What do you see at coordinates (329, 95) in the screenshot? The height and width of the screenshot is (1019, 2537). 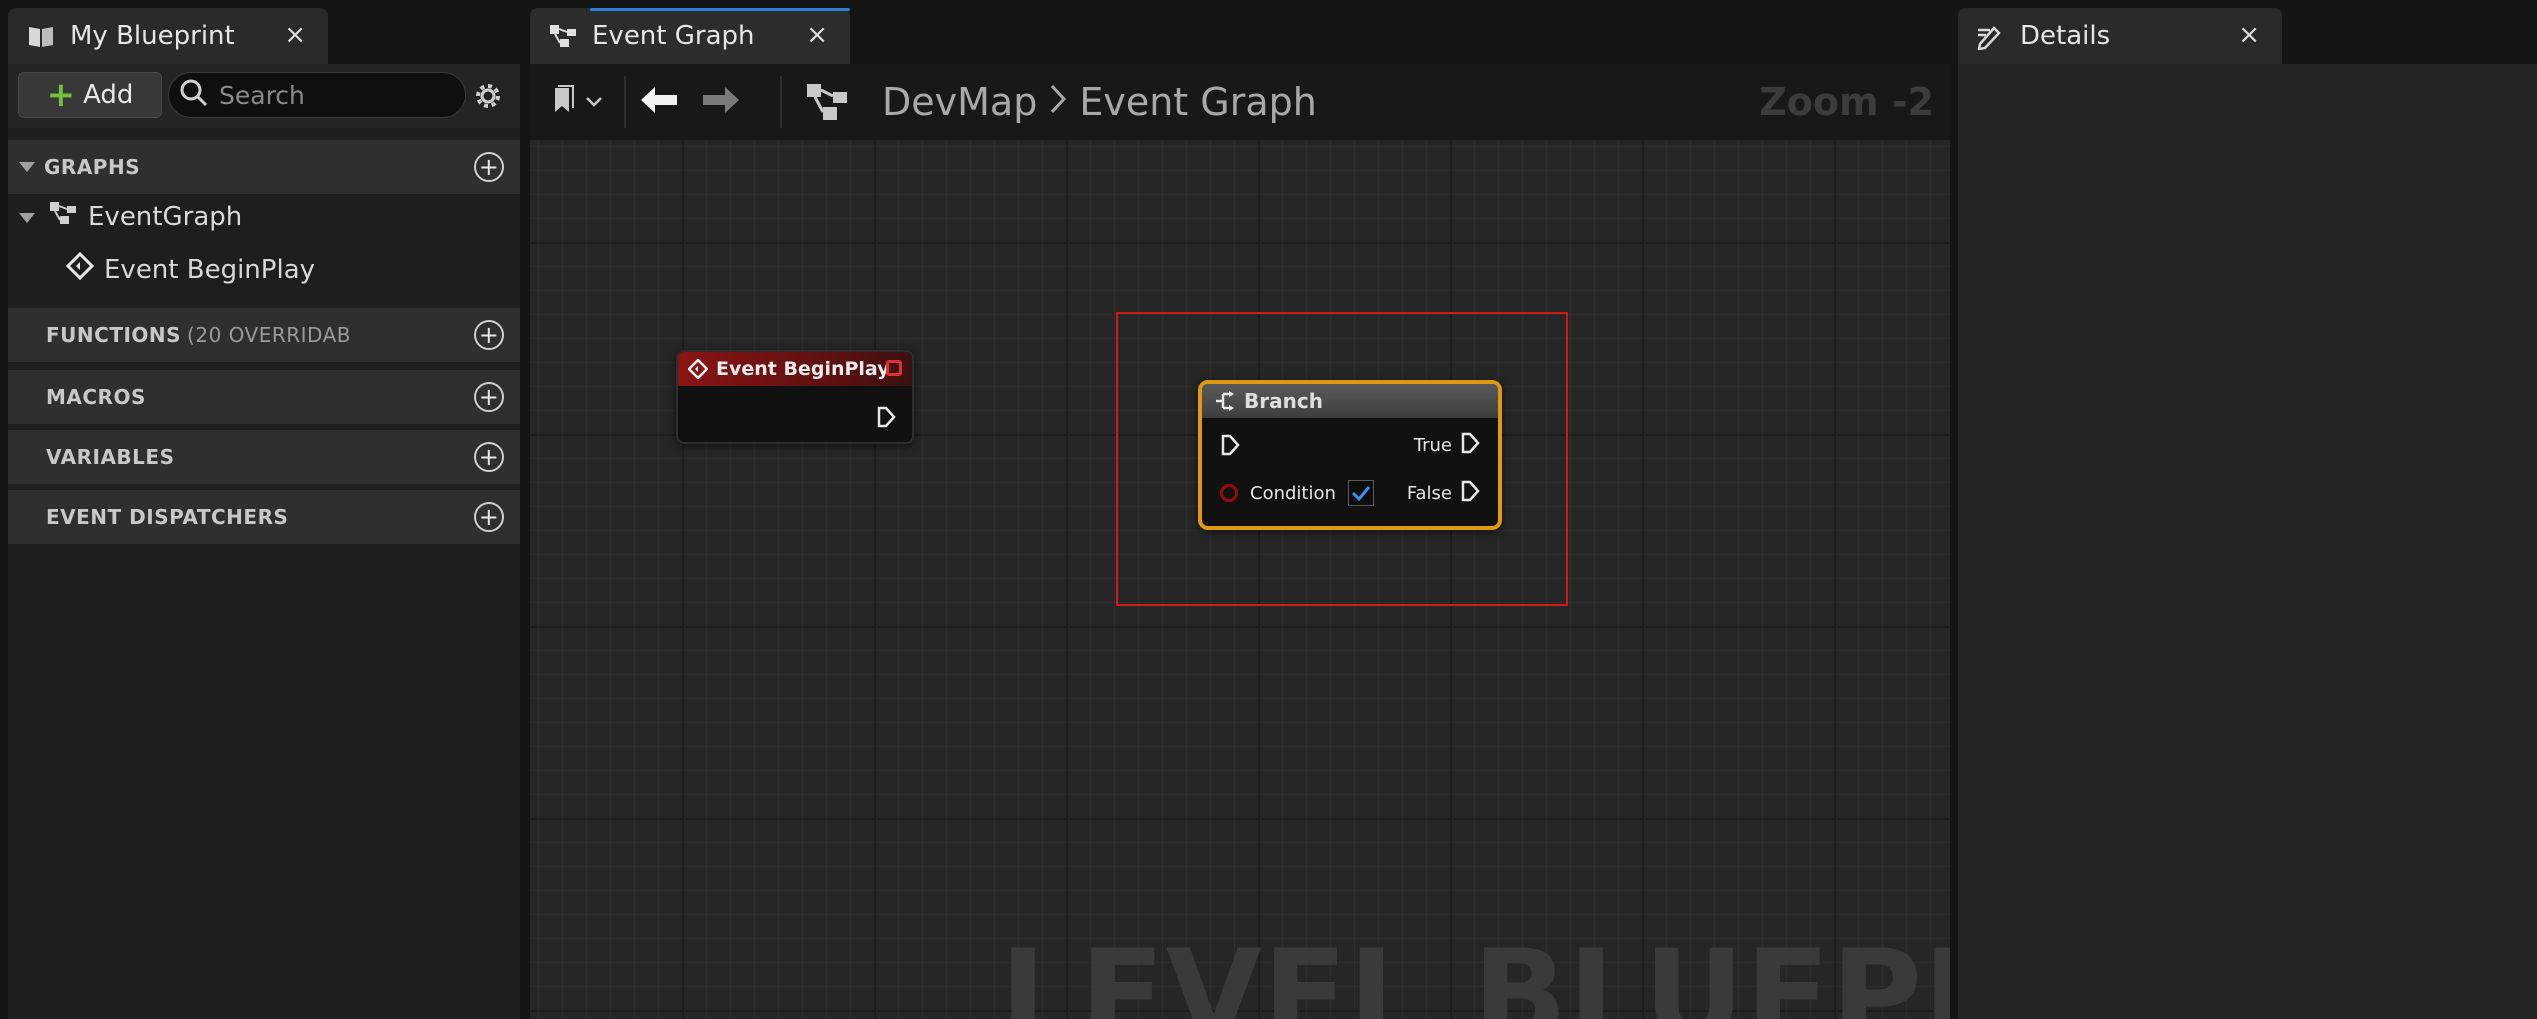 I see `search-input` at bounding box center [329, 95].